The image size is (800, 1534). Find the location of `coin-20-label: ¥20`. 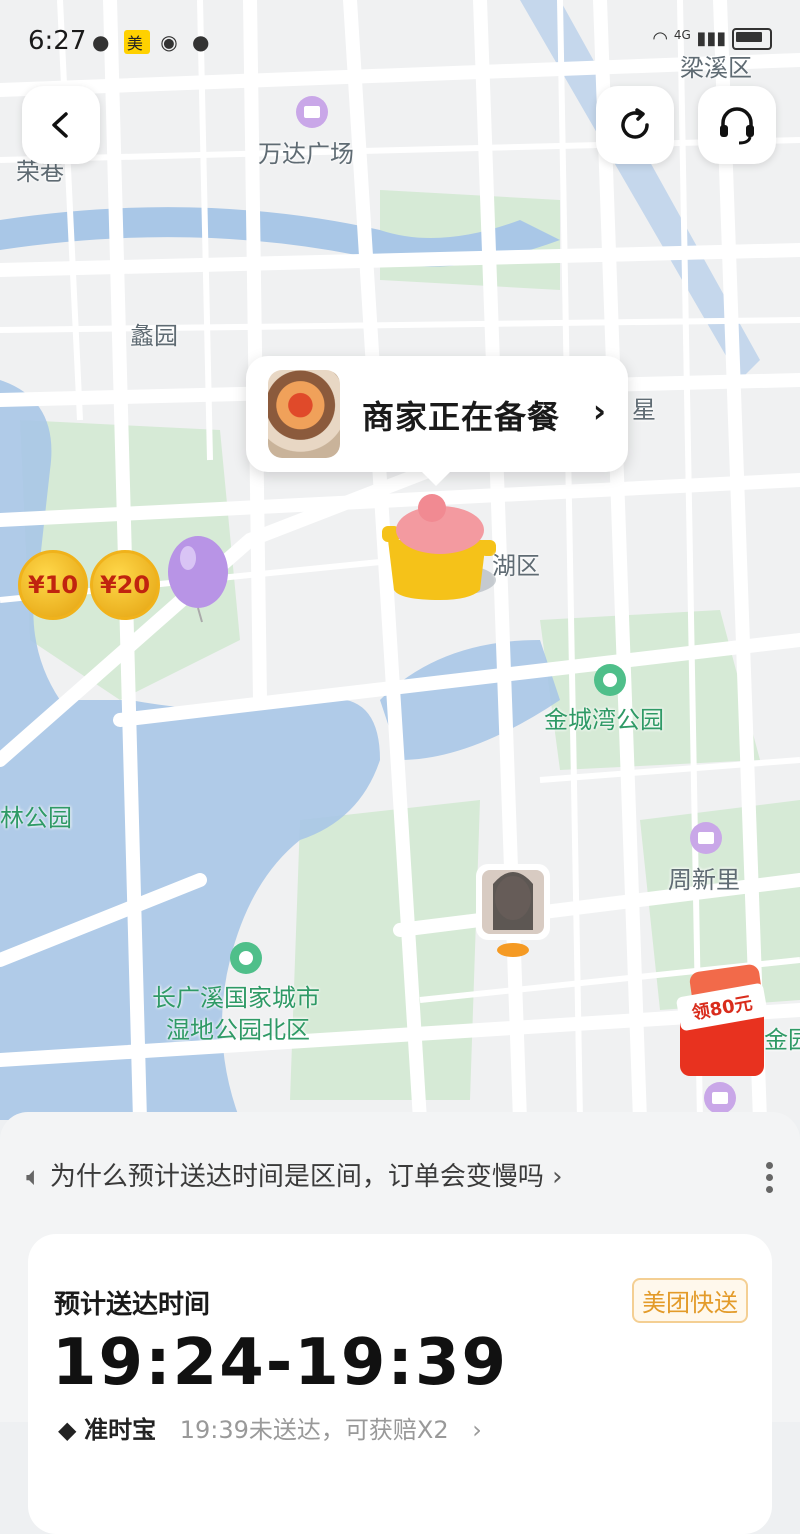

coin-20-label: ¥20 is located at coordinates (125, 585).